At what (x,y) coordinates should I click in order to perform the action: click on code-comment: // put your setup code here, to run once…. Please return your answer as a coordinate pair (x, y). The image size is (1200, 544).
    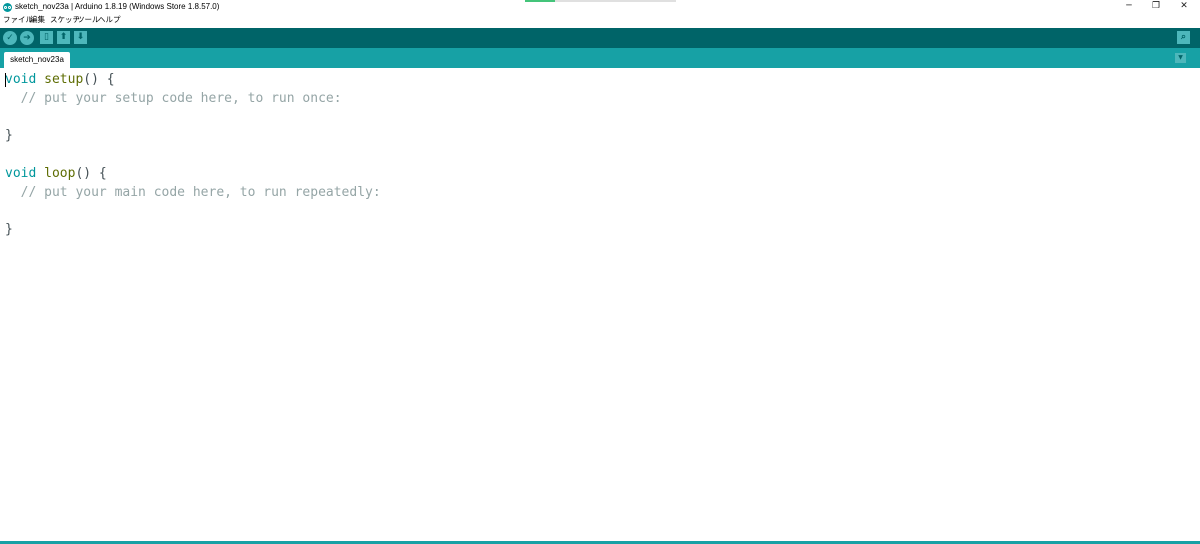
    Looking at the image, I should click on (173, 98).